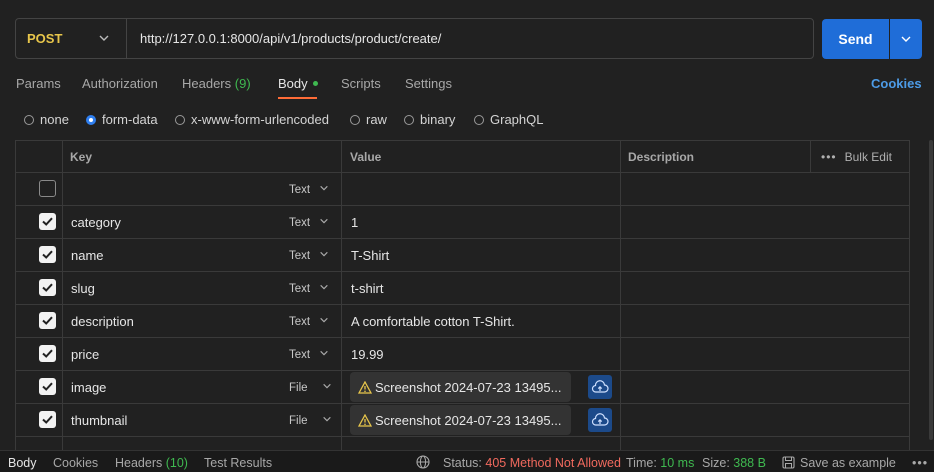 This screenshot has height=472, width=934. I want to click on key-cell: category, so click(96, 222).